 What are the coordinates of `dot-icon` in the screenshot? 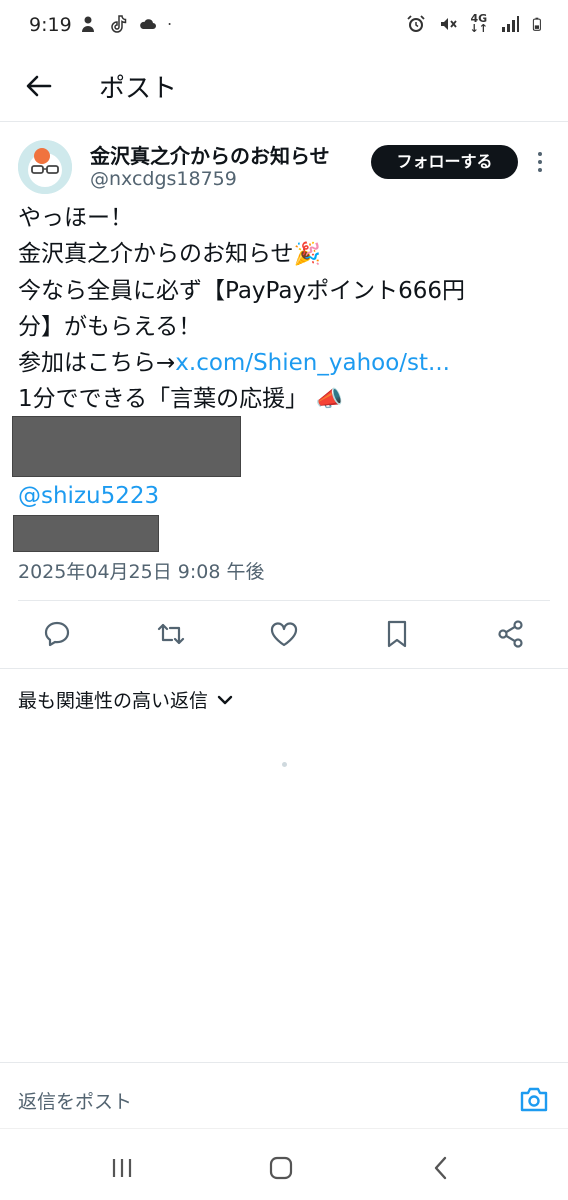 It's located at (169, 24).